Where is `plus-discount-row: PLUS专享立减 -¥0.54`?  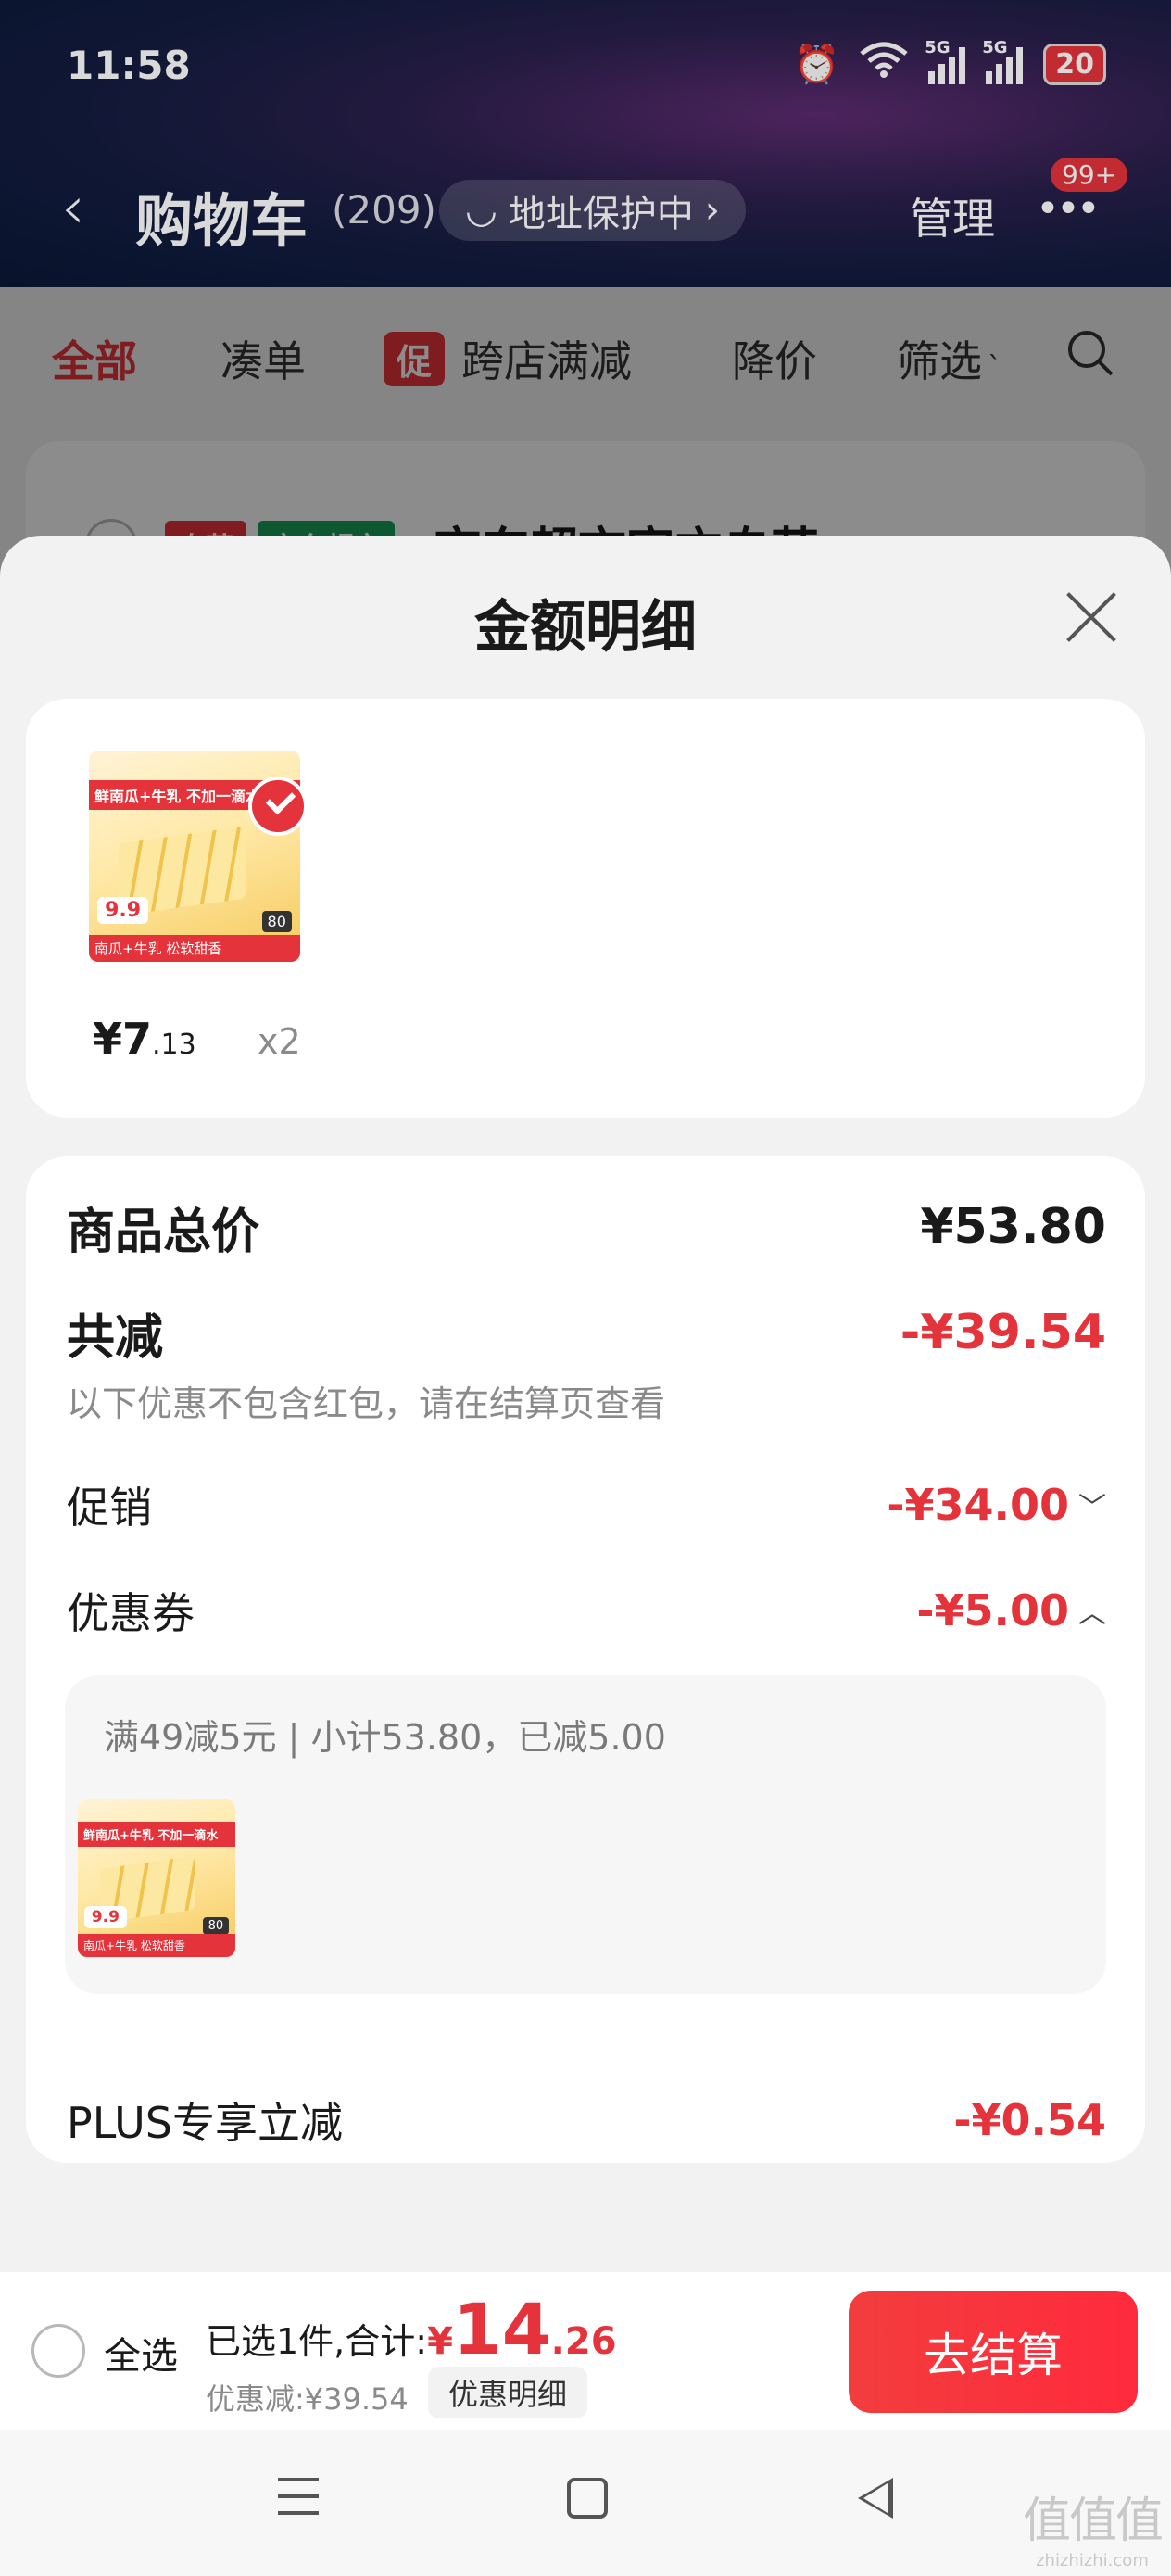
plus-discount-row: PLUS专享立减 -¥0.54 is located at coordinates (587, 2120).